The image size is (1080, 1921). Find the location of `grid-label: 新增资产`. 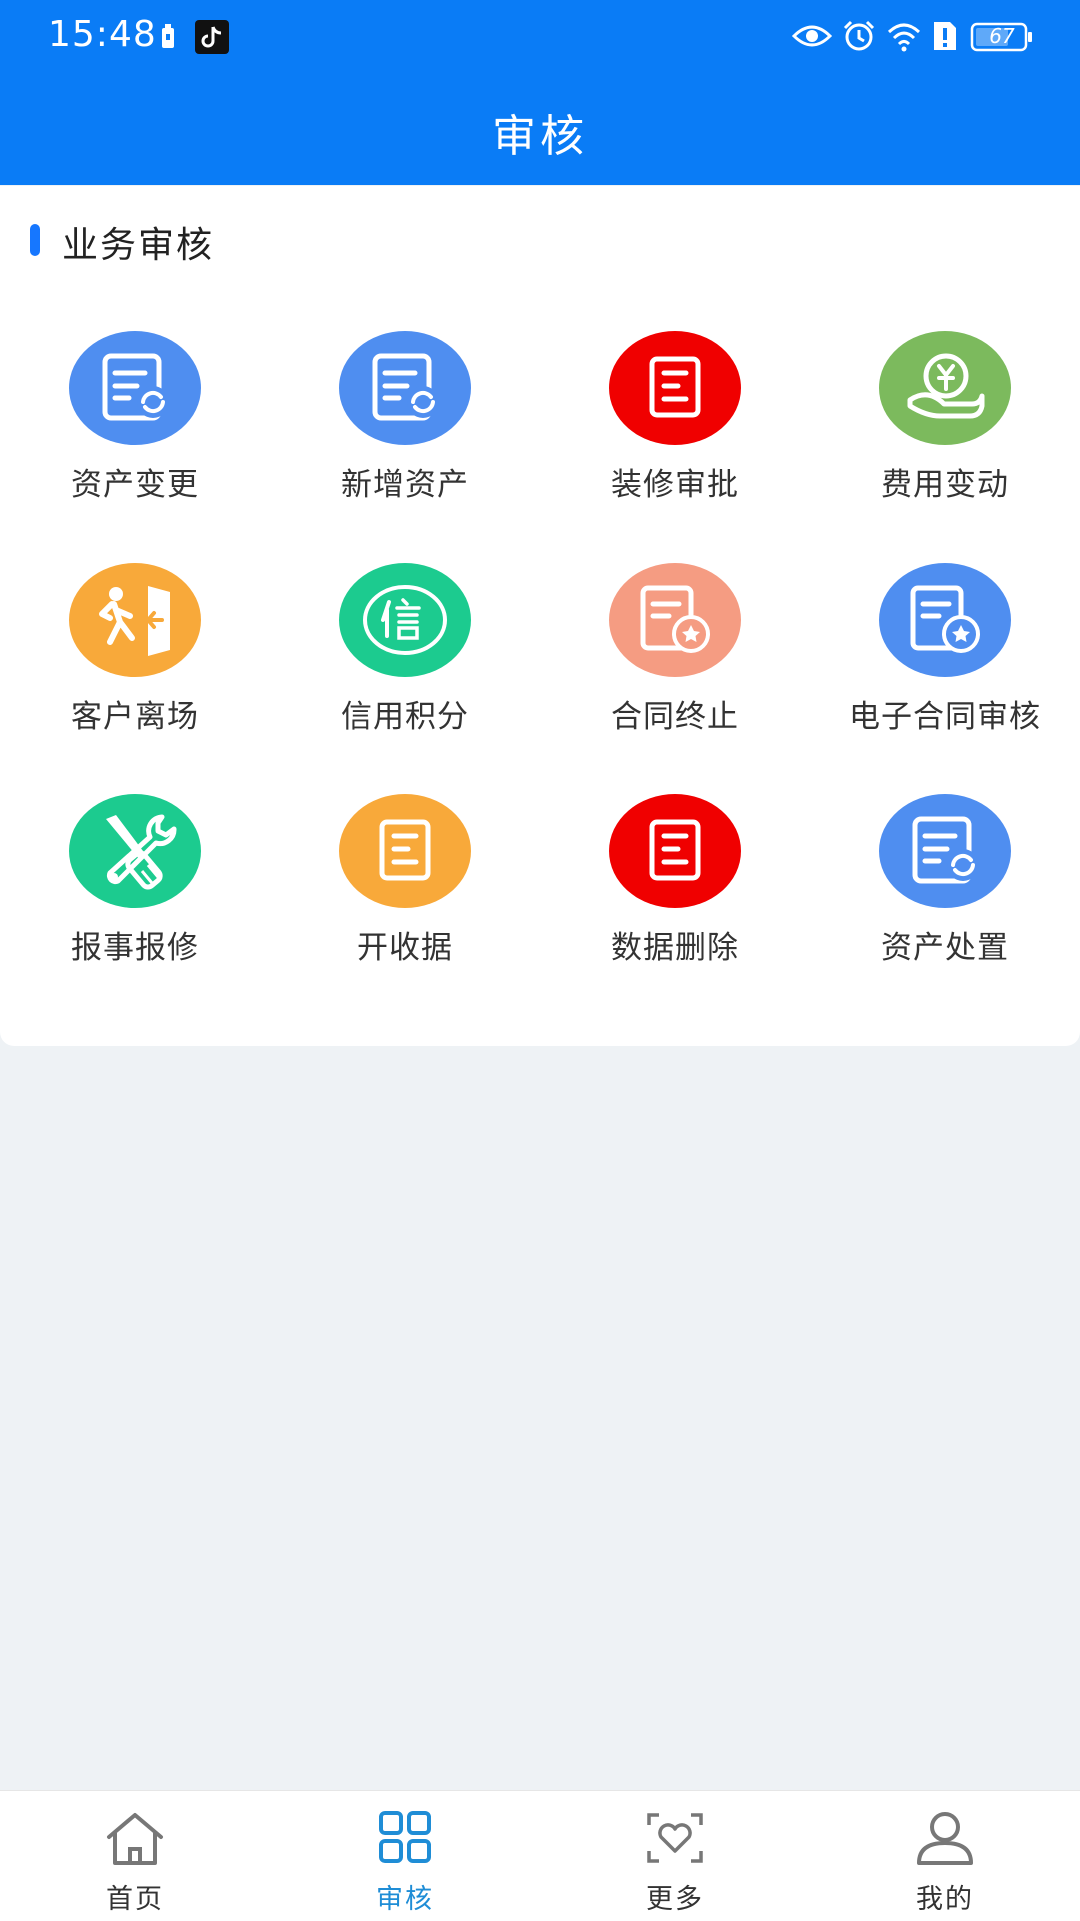

grid-label: 新增资产 is located at coordinates (405, 485).